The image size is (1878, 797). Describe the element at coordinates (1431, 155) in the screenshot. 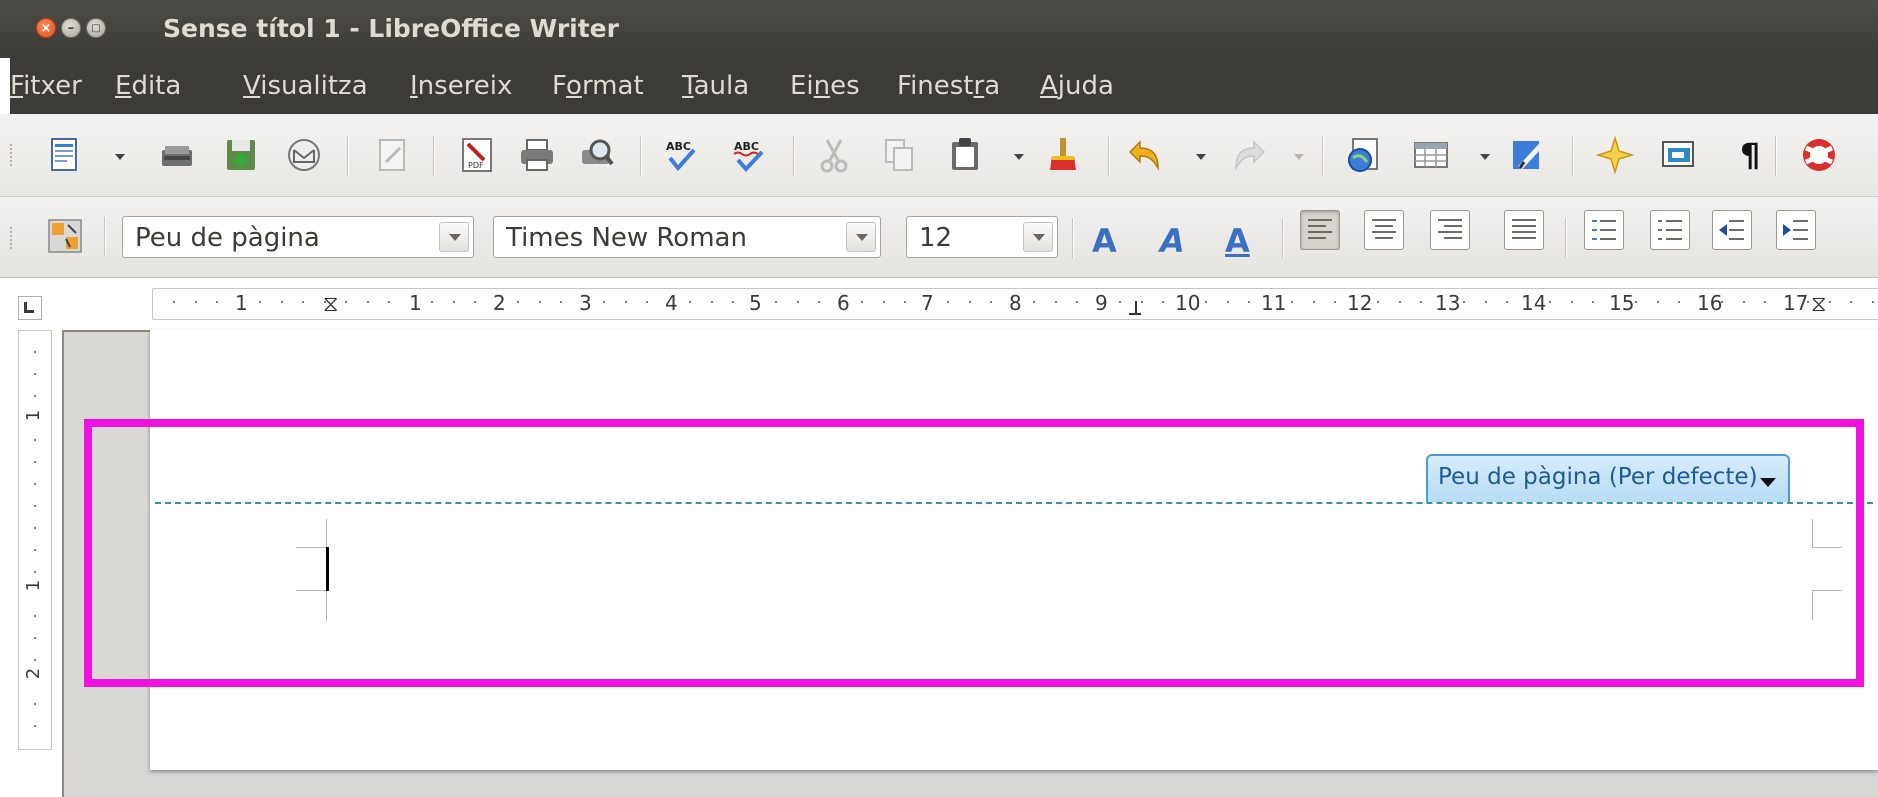

I see `table-icon` at that location.